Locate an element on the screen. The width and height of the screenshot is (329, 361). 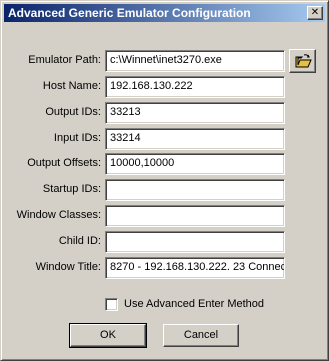
host-name-input: 192.168.130.222 is located at coordinates (195, 87).